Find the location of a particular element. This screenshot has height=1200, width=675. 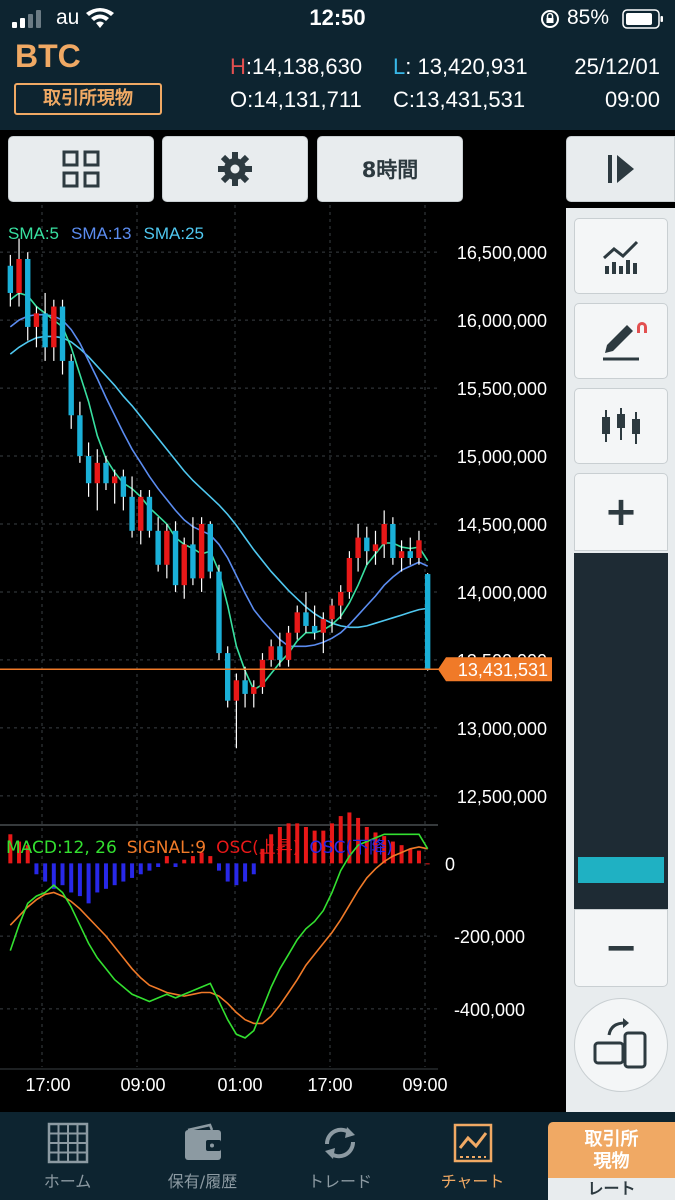

minus-icon: − is located at coordinates (621, 948).